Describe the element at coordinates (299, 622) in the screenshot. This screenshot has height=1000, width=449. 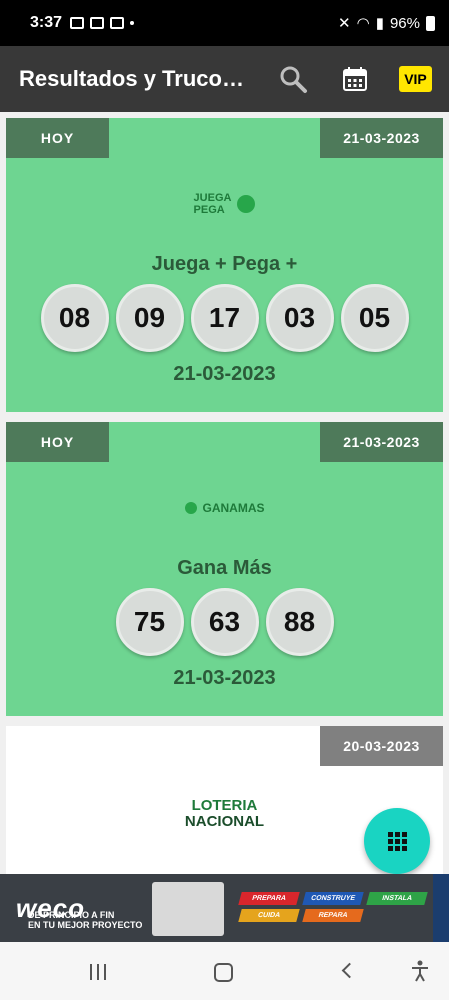
I see `number-ball: 88` at that location.